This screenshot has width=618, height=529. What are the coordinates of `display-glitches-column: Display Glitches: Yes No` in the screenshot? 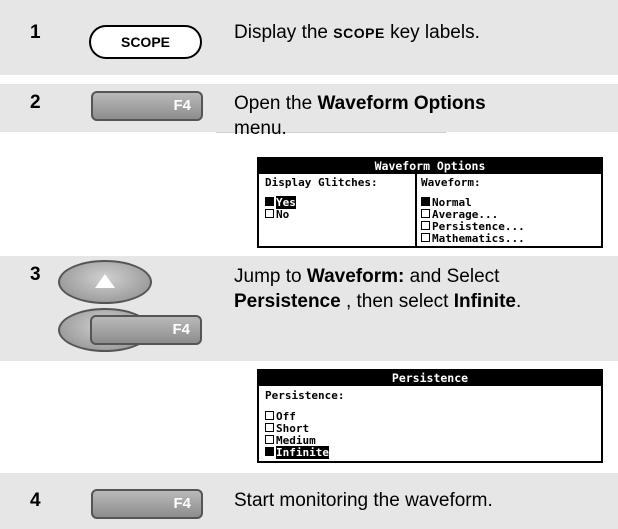 It's located at (321, 199).